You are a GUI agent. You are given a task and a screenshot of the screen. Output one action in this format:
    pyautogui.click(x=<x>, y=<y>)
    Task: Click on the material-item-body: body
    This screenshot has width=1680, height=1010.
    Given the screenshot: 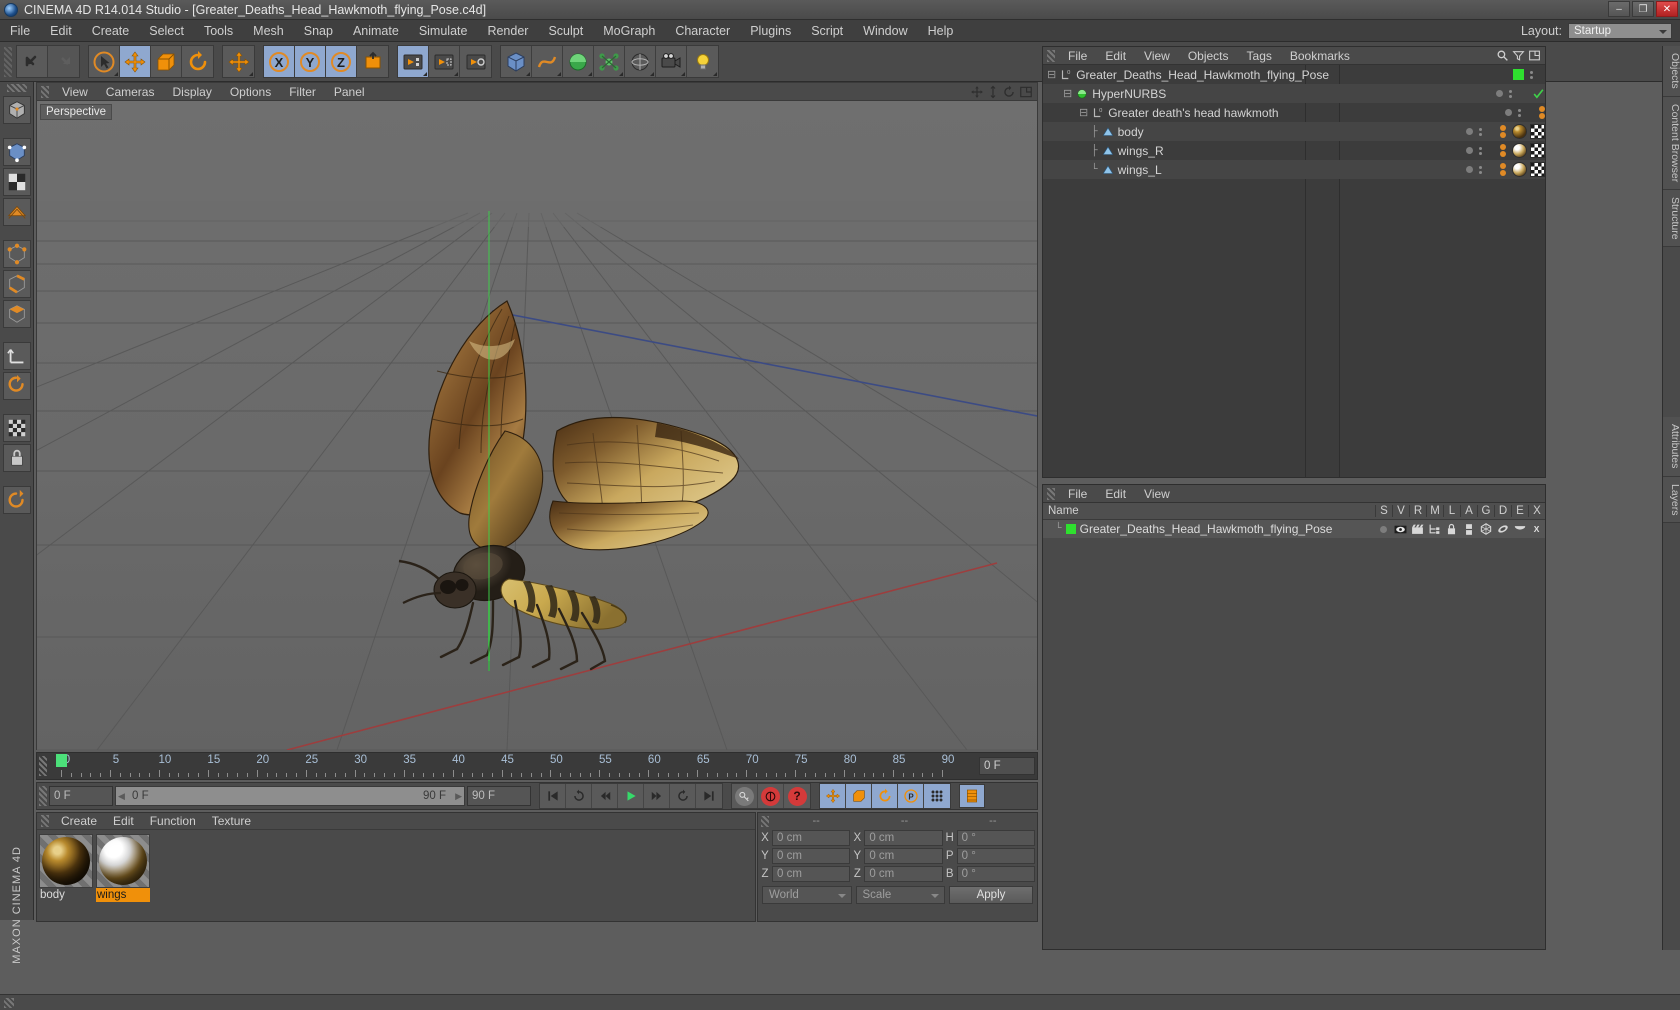 What is the action you would take?
    pyautogui.click(x=66, y=868)
    